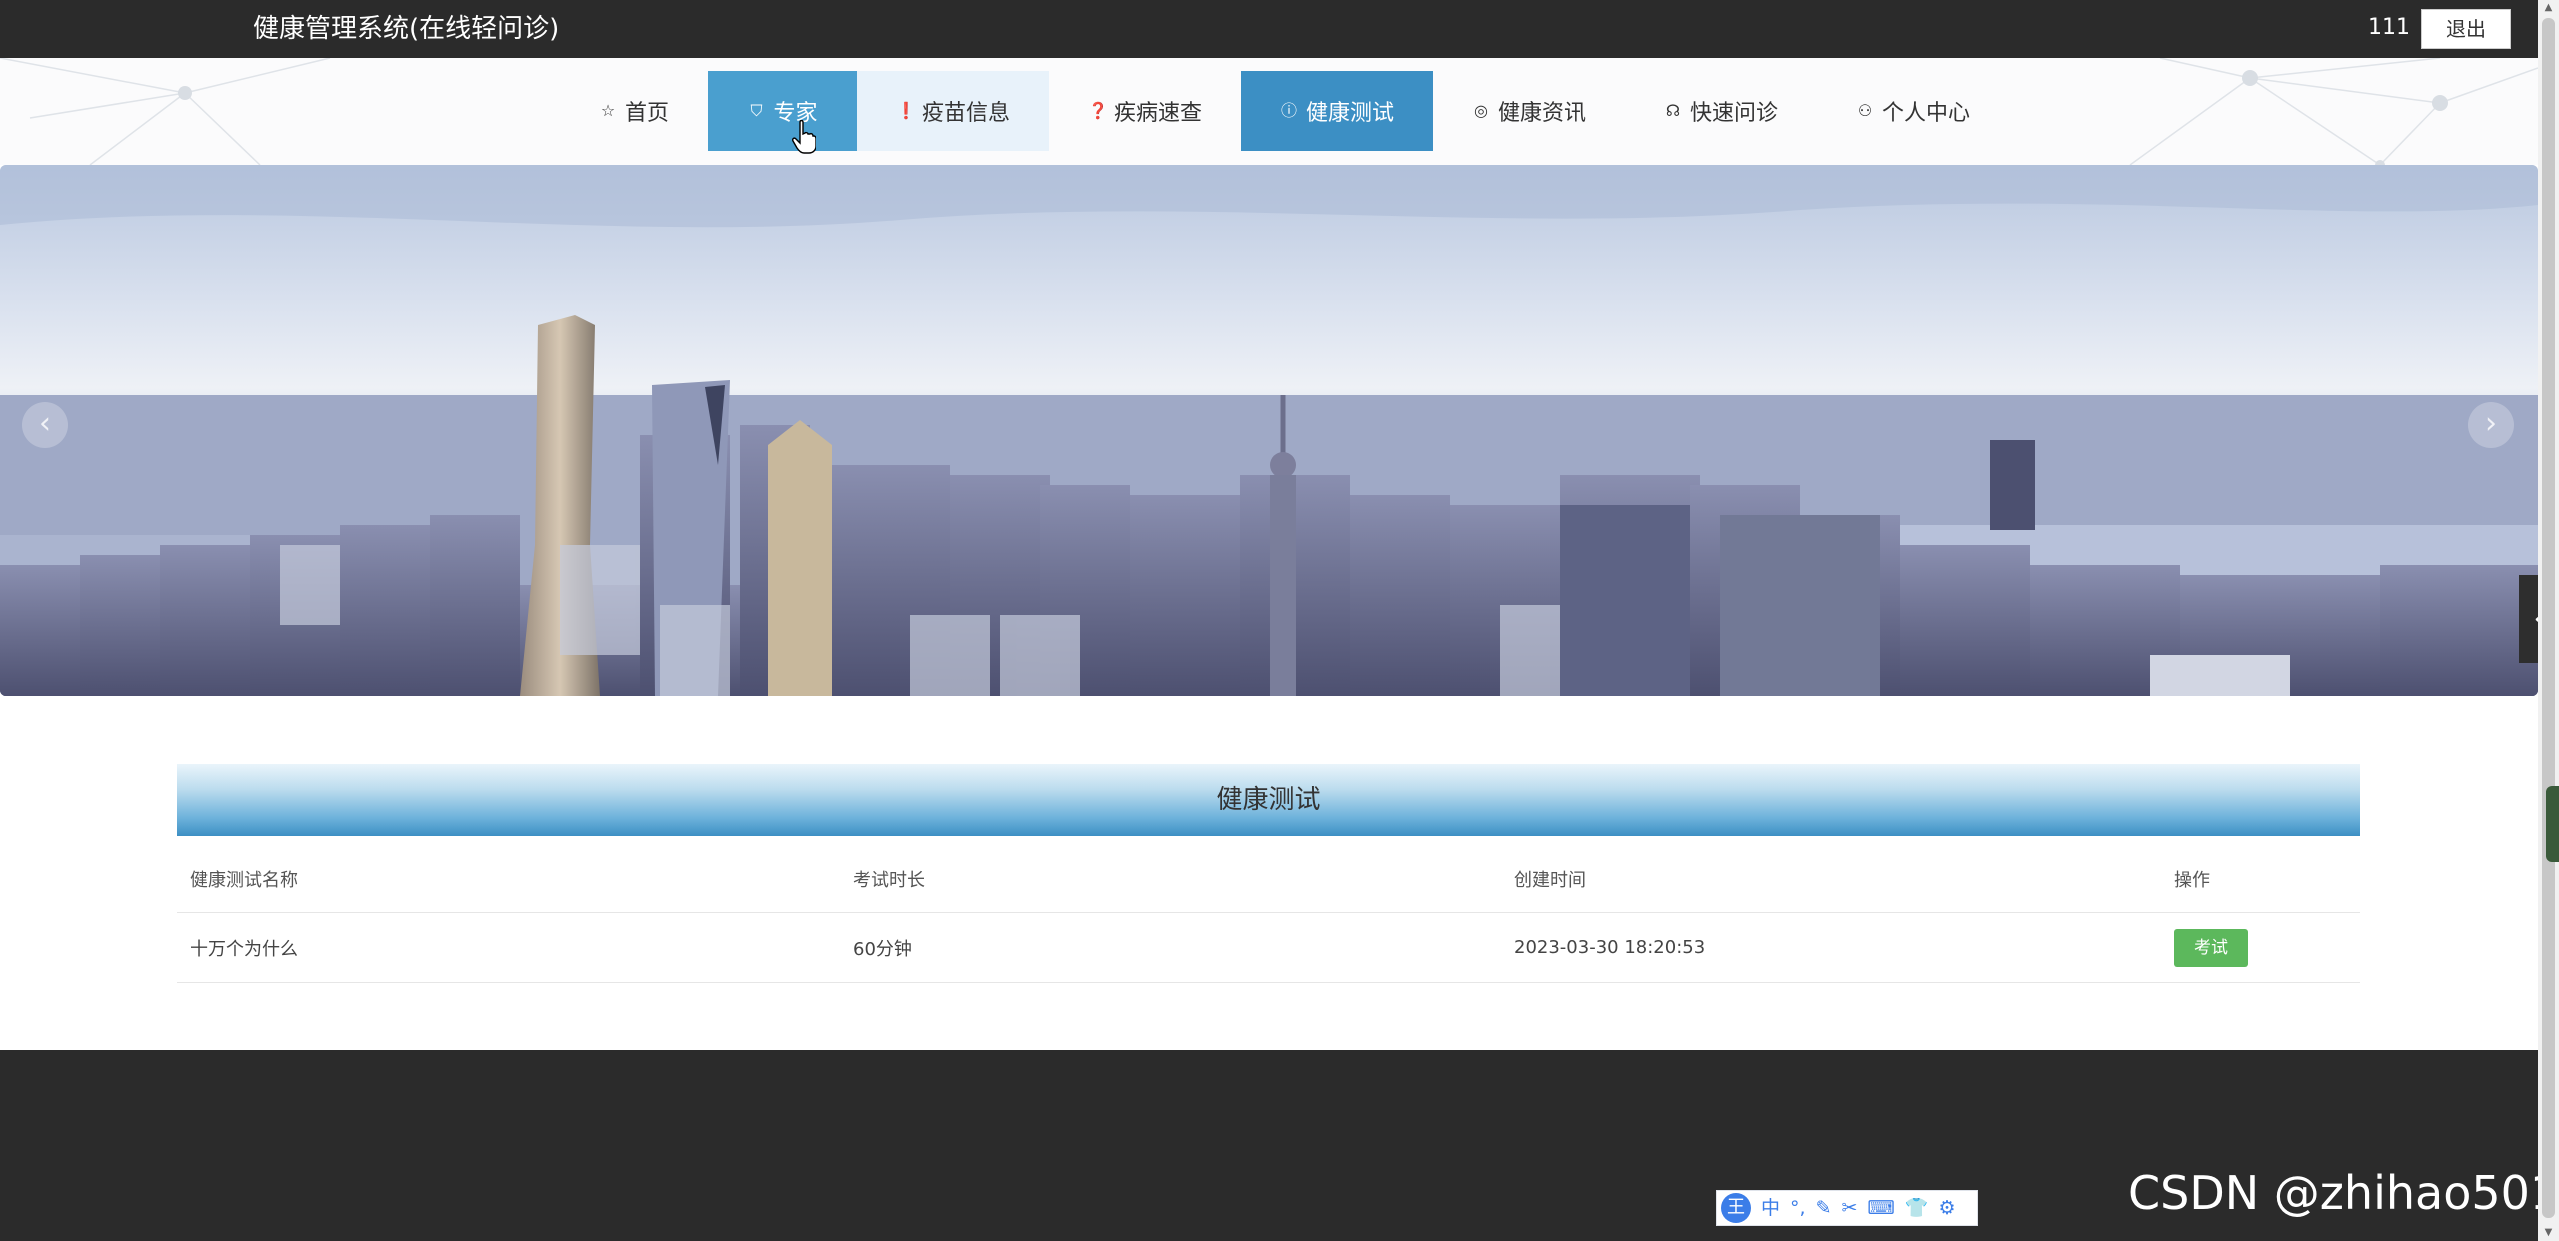 This screenshot has height=1241, width=2559. Describe the element at coordinates (1550, 880) in the screenshot. I see `column-header: 创建时间` at that location.